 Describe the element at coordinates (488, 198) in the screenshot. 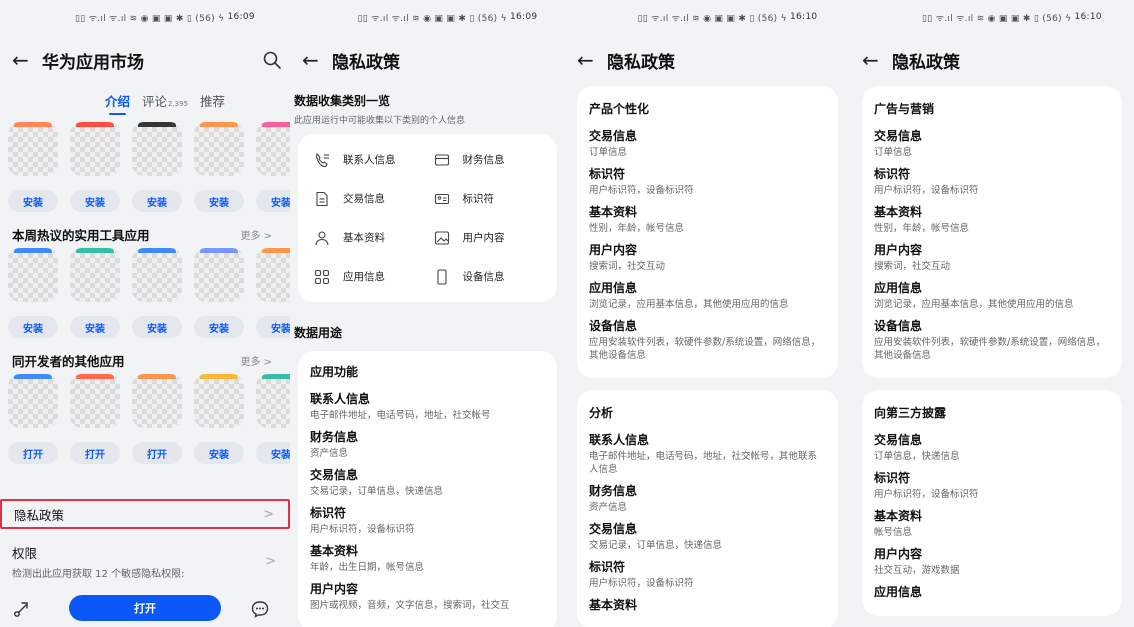

I see `category-item: 标识符` at that location.